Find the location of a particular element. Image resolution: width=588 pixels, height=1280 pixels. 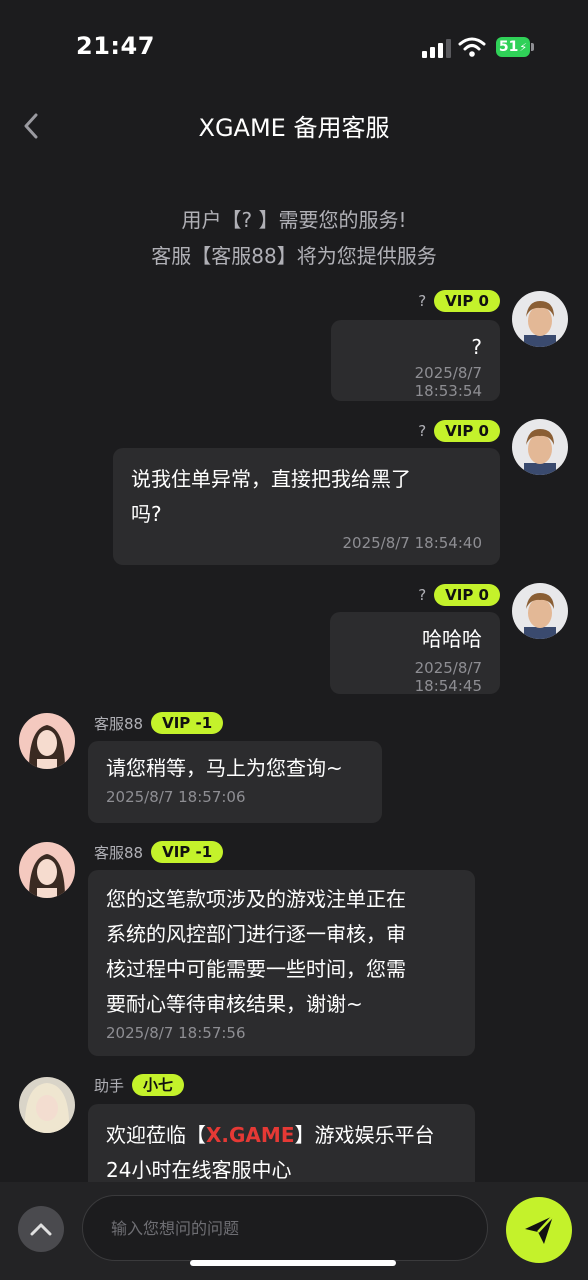

page-title: XGAME 备用客服 is located at coordinates (294, 128).